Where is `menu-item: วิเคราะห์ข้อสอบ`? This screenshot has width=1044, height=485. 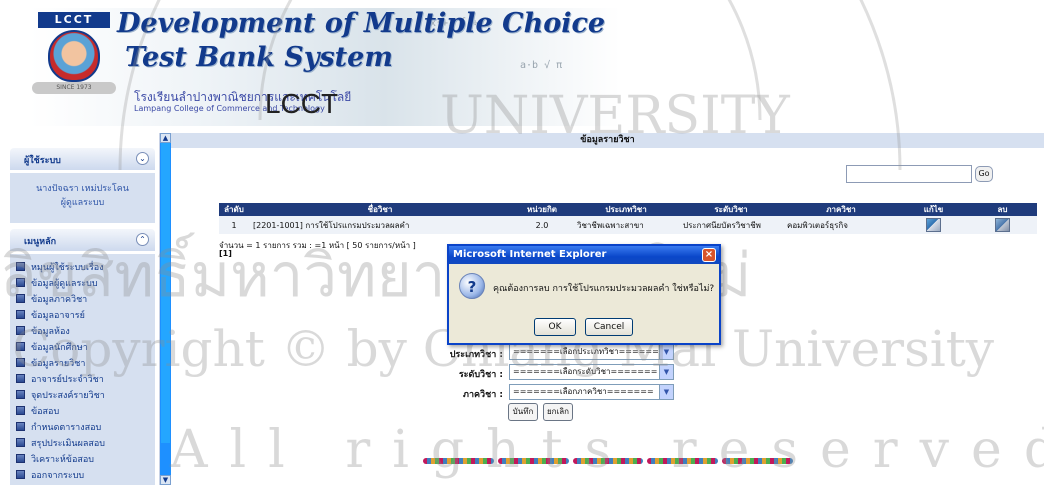 menu-item: วิเคราะห์ข้อสอบ is located at coordinates (55, 459).